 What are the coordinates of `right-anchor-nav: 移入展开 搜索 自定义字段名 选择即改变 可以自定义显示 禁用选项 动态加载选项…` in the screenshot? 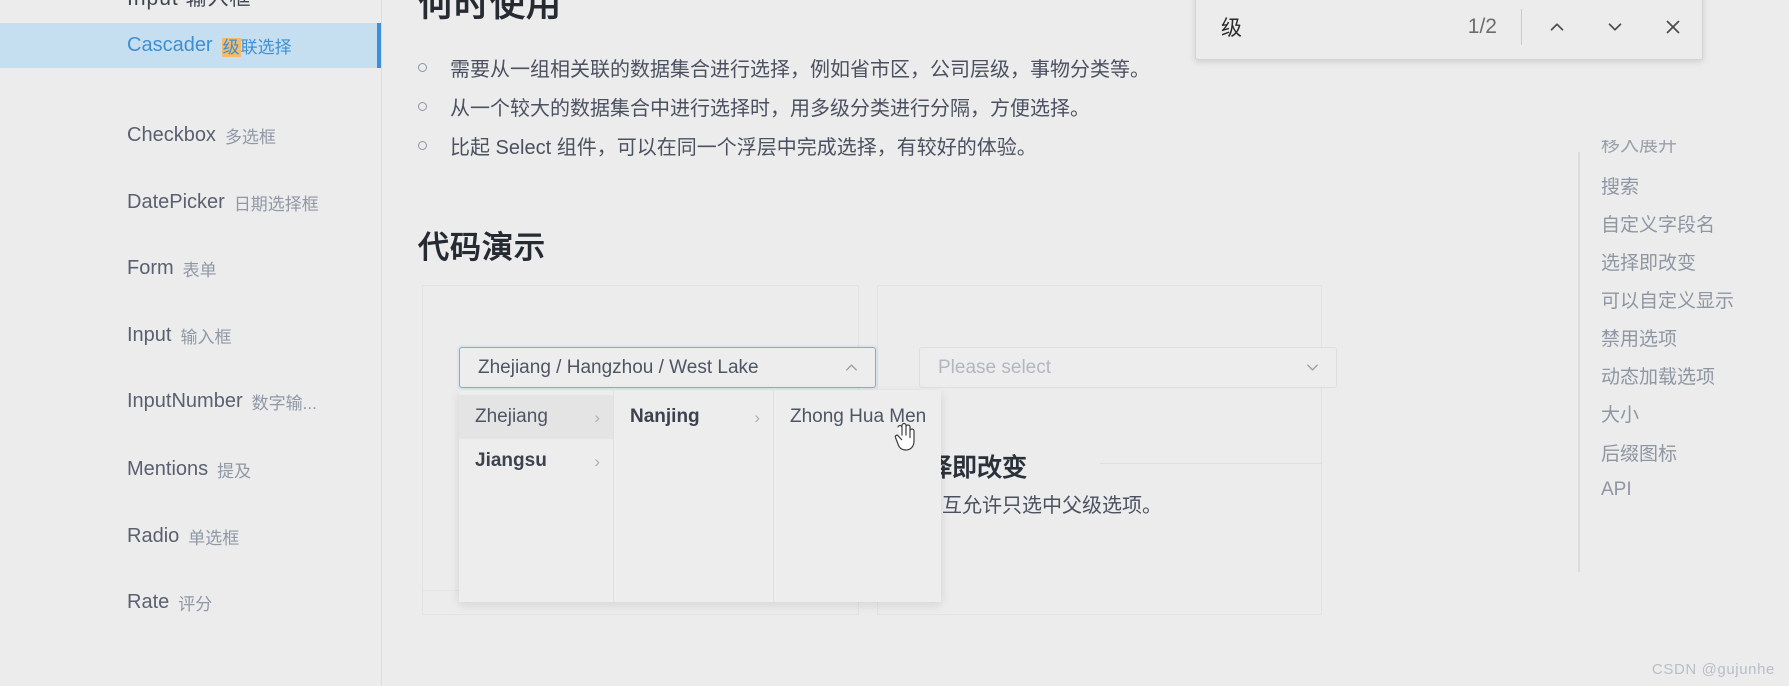 It's located at (1683, 343).